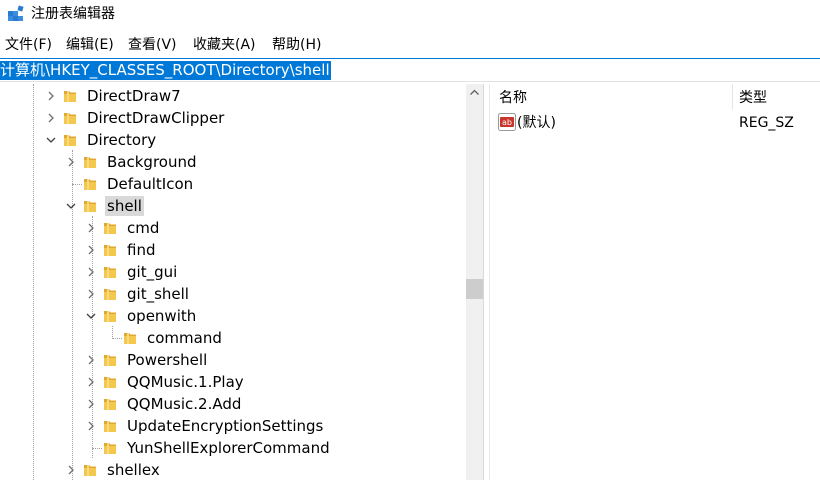  I want to click on tree-node-label: DefaultIcon, so click(150, 184).